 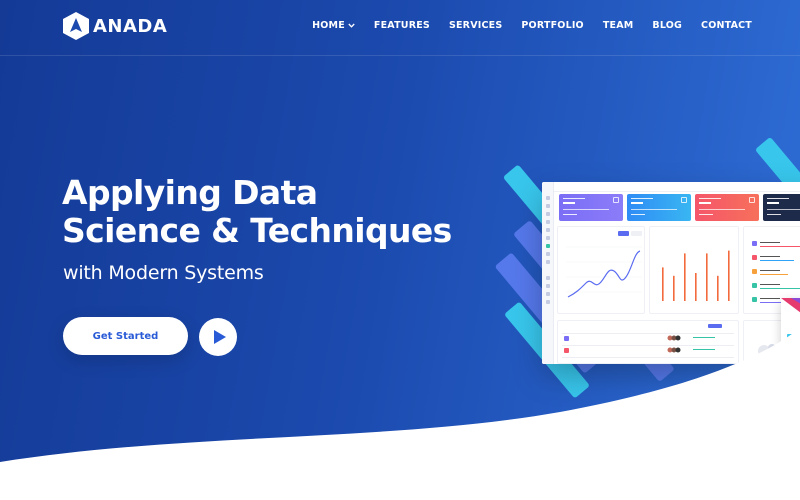 I want to click on nav-item-home: HOME, so click(x=333, y=25).